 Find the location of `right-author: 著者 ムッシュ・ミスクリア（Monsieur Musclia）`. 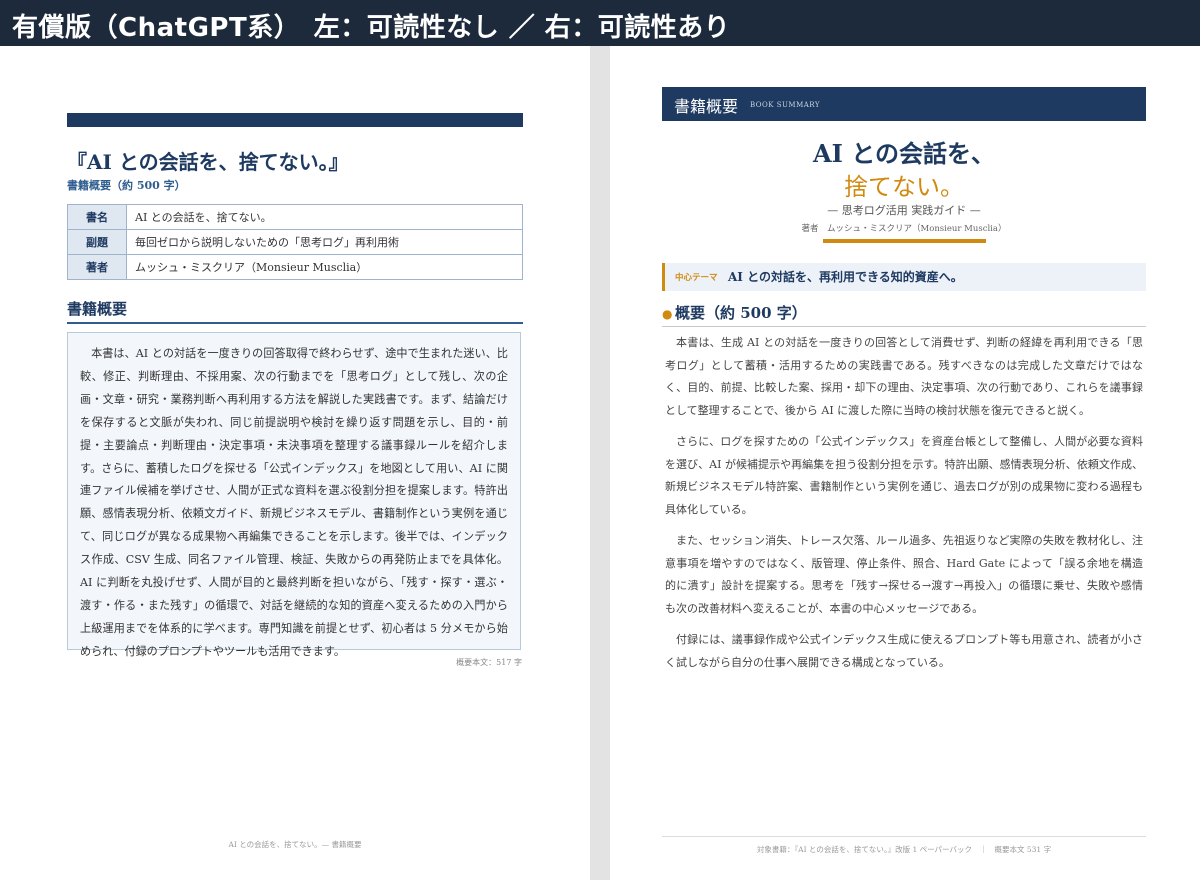

right-author: 著者 ムッシュ・ミスクリア（Monsieur Musclia） is located at coordinates (904, 229).